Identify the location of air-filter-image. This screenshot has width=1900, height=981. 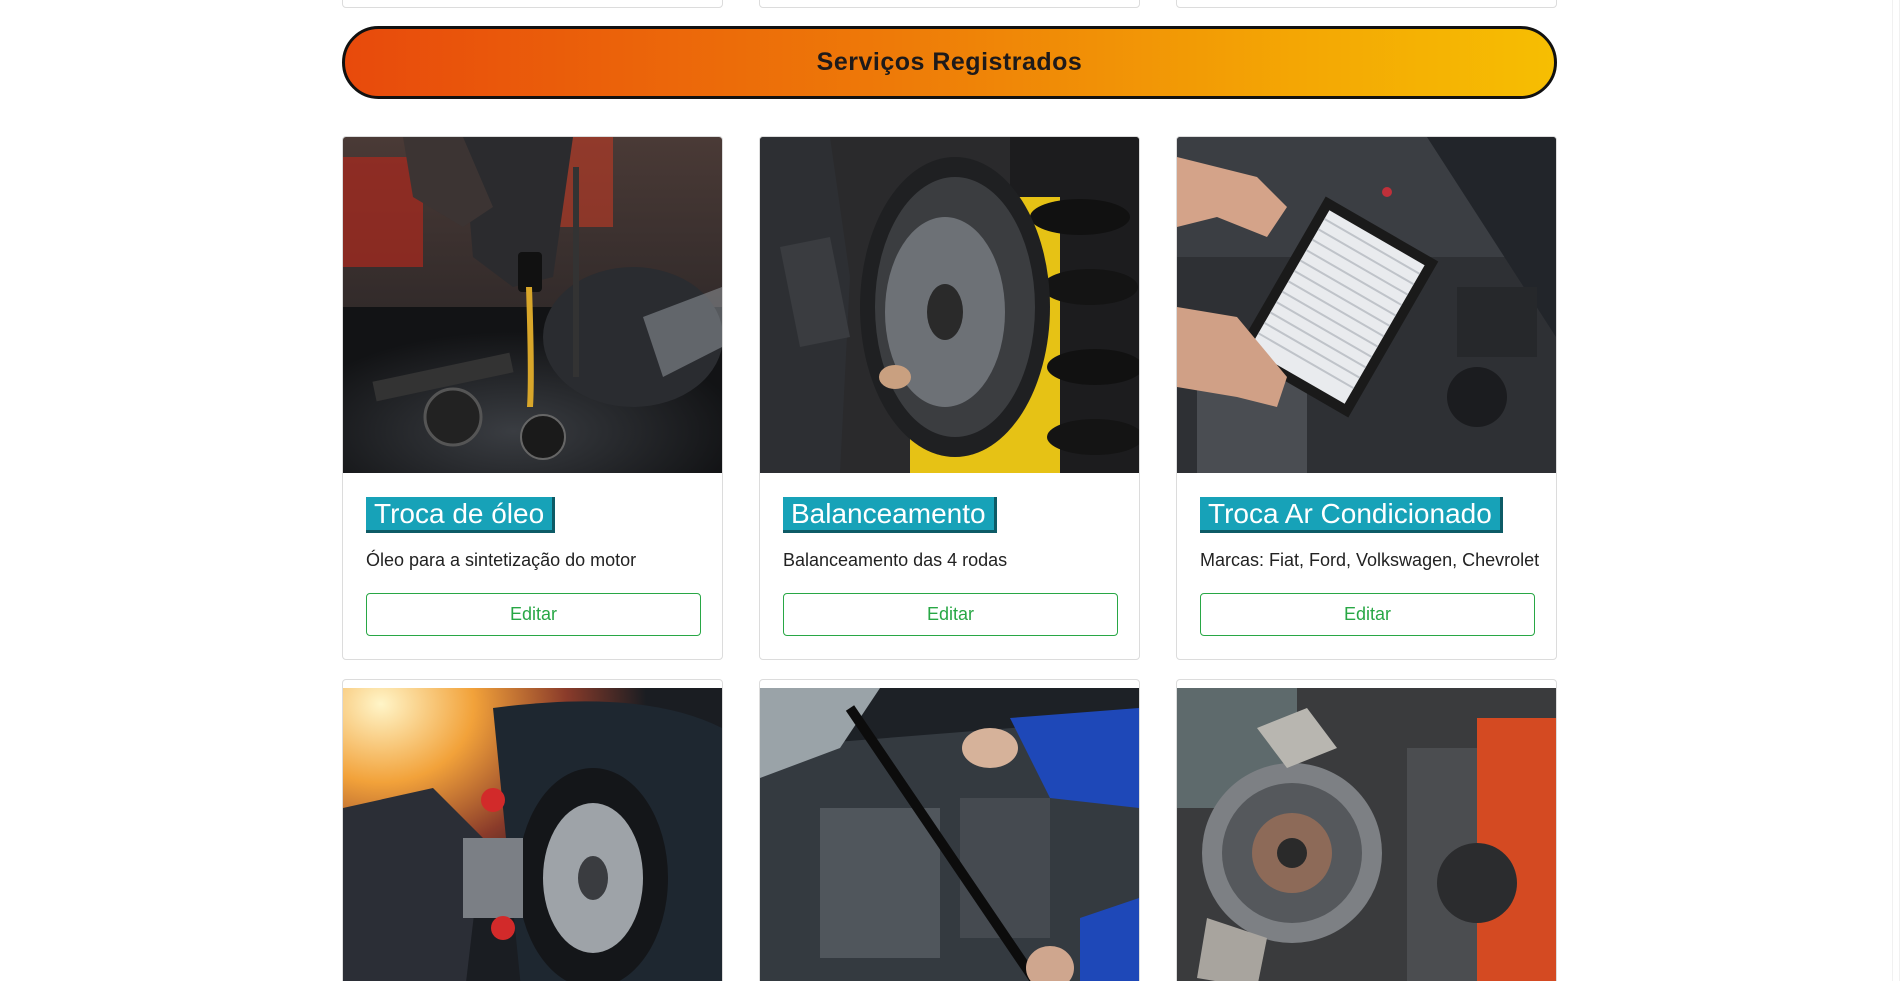
(1366, 305).